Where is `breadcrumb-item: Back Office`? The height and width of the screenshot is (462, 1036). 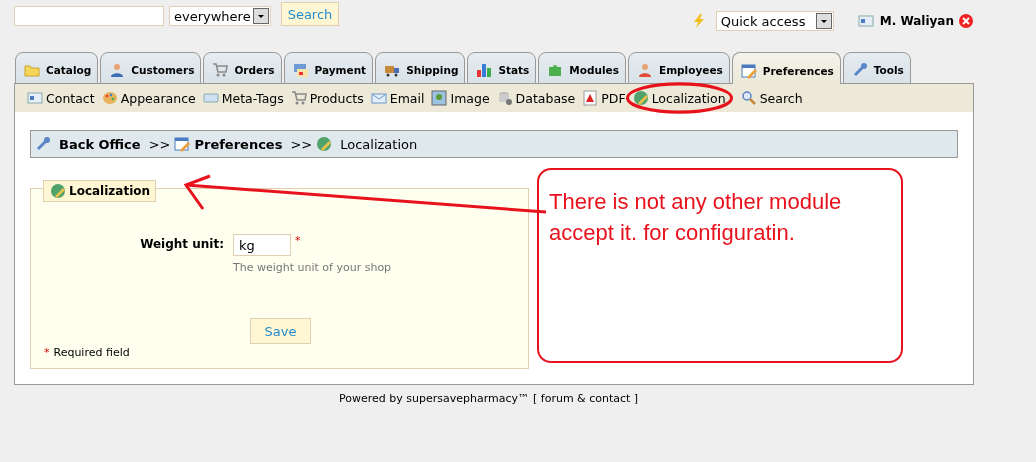 breadcrumb-item: Back Office is located at coordinates (100, 144).